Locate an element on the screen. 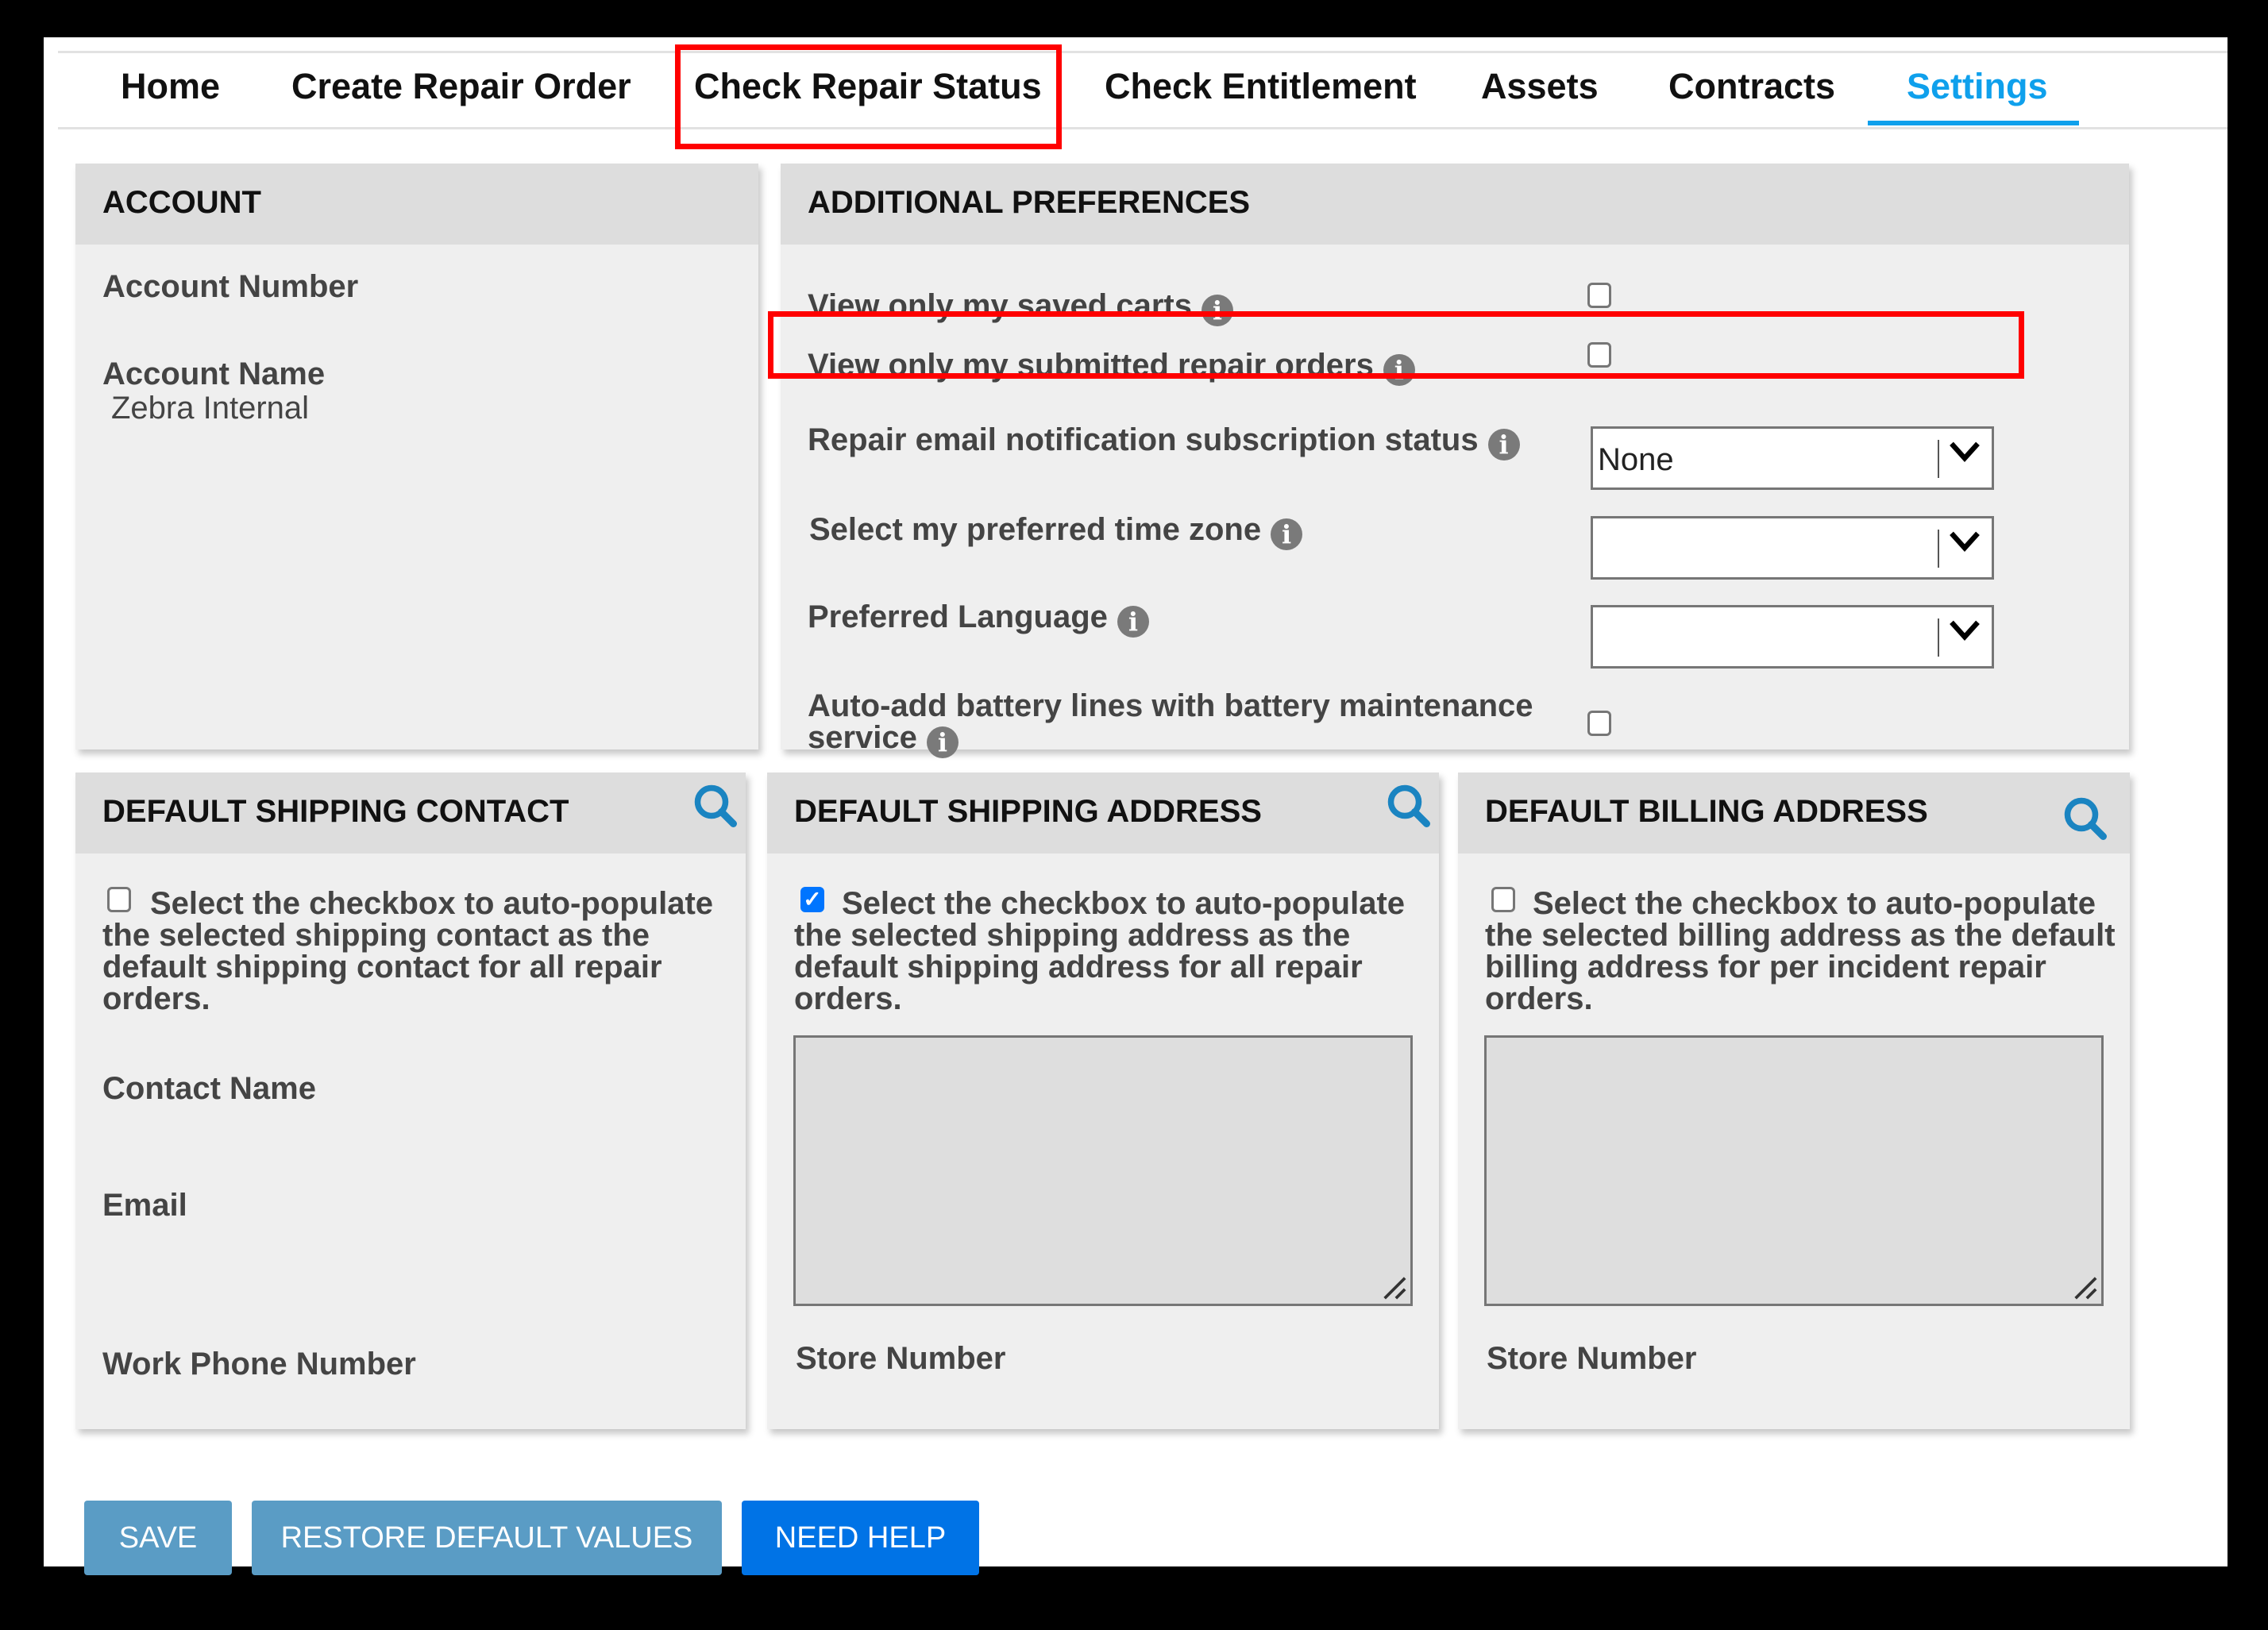  billing-address-header: DEFAULT BILLING ADDRESS is located at coordinates (1794, 813).